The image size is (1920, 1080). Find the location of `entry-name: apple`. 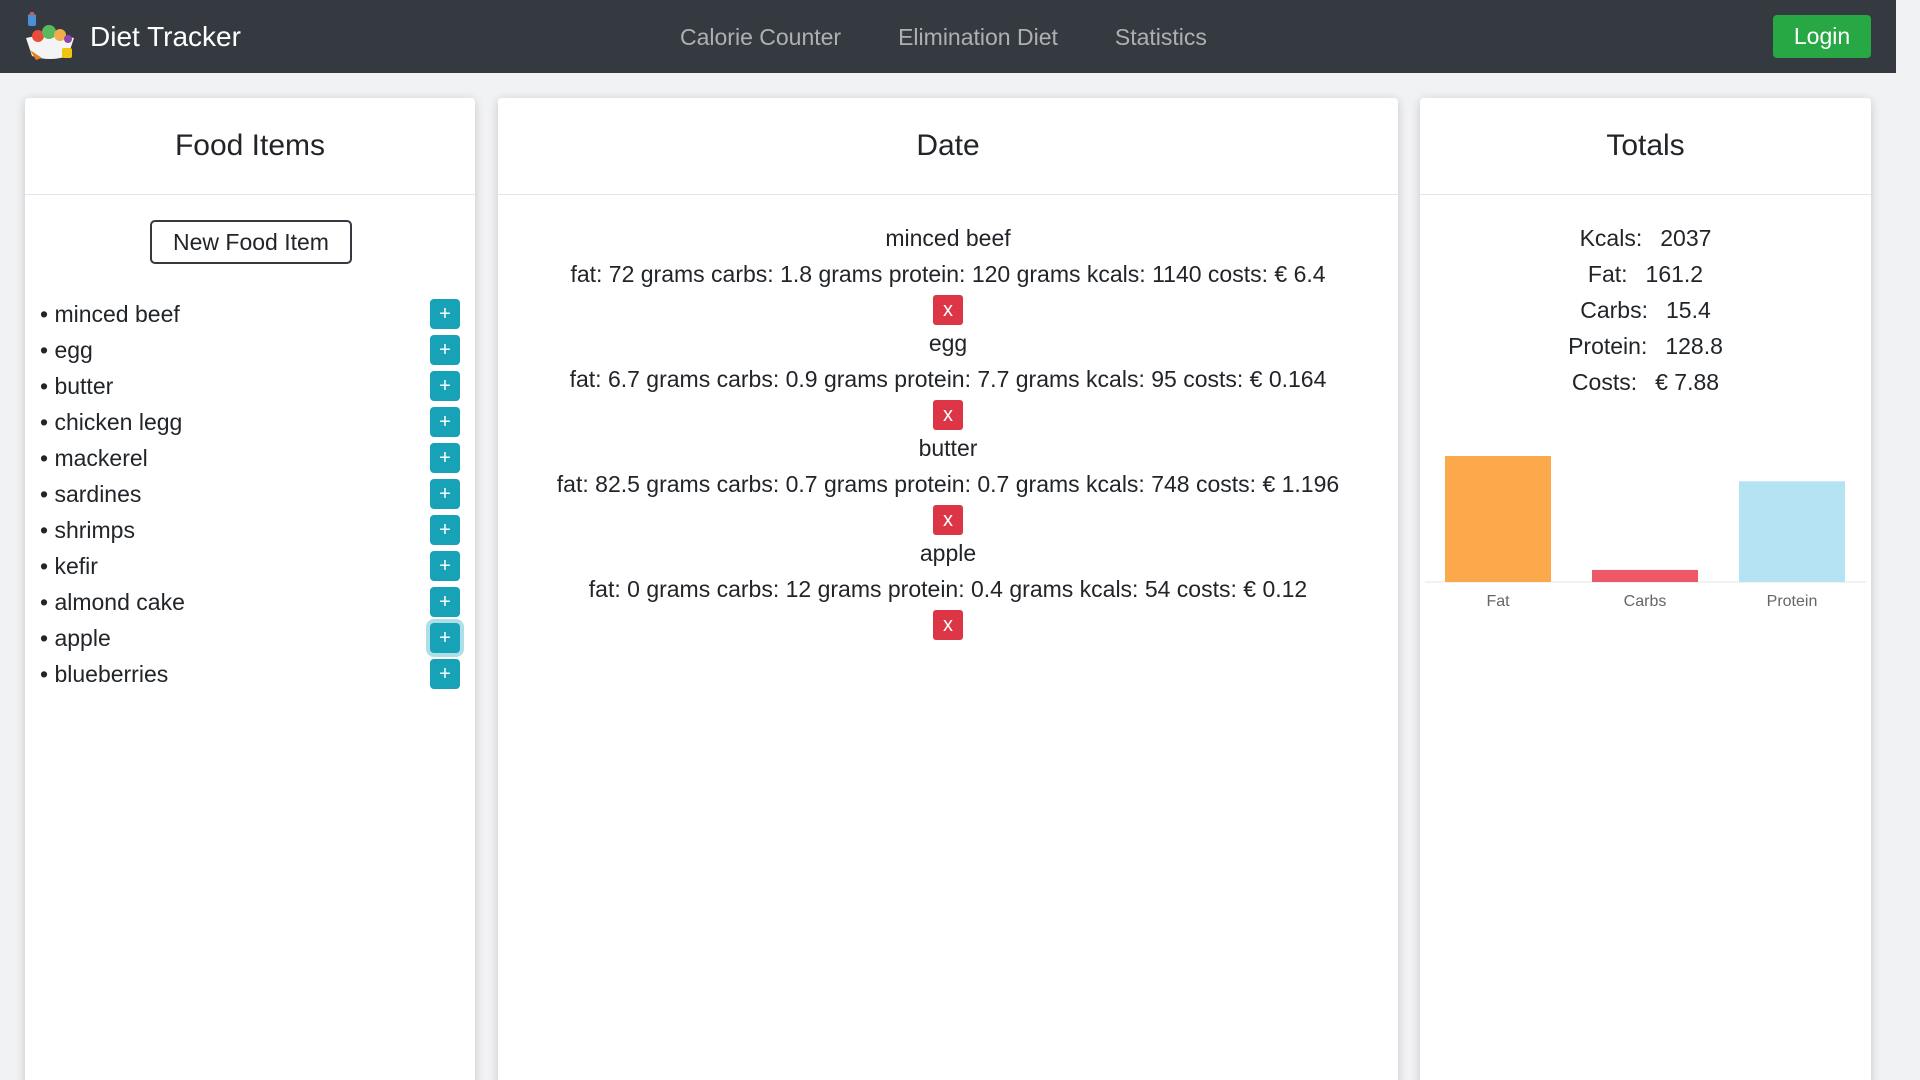

entry-name: apple is located at coordinates (948, 553).